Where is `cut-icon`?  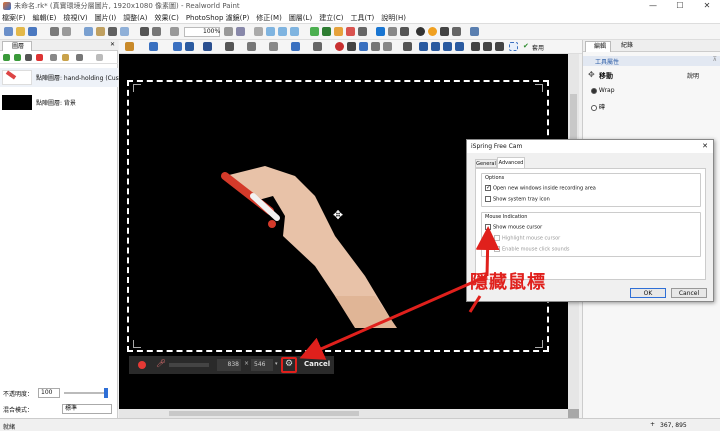 cut-icon is located at coordinates (112, 31).